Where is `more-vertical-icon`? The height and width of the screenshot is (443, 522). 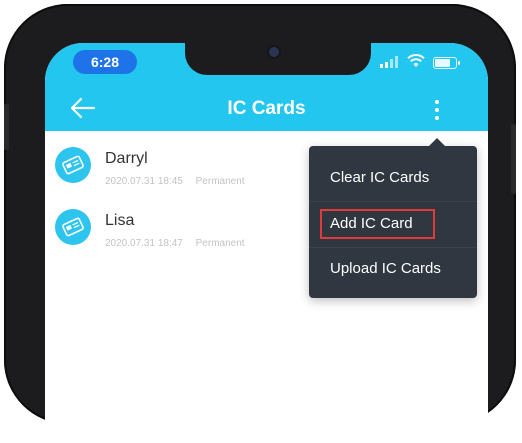
more-vertical-icon is located at coordinates (437, 102).